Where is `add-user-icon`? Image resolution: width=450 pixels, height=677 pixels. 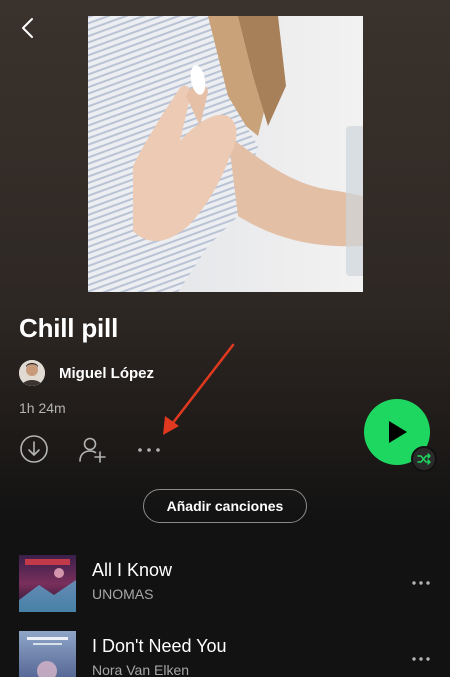 add-user-icon is located at coordinates (92, 450).